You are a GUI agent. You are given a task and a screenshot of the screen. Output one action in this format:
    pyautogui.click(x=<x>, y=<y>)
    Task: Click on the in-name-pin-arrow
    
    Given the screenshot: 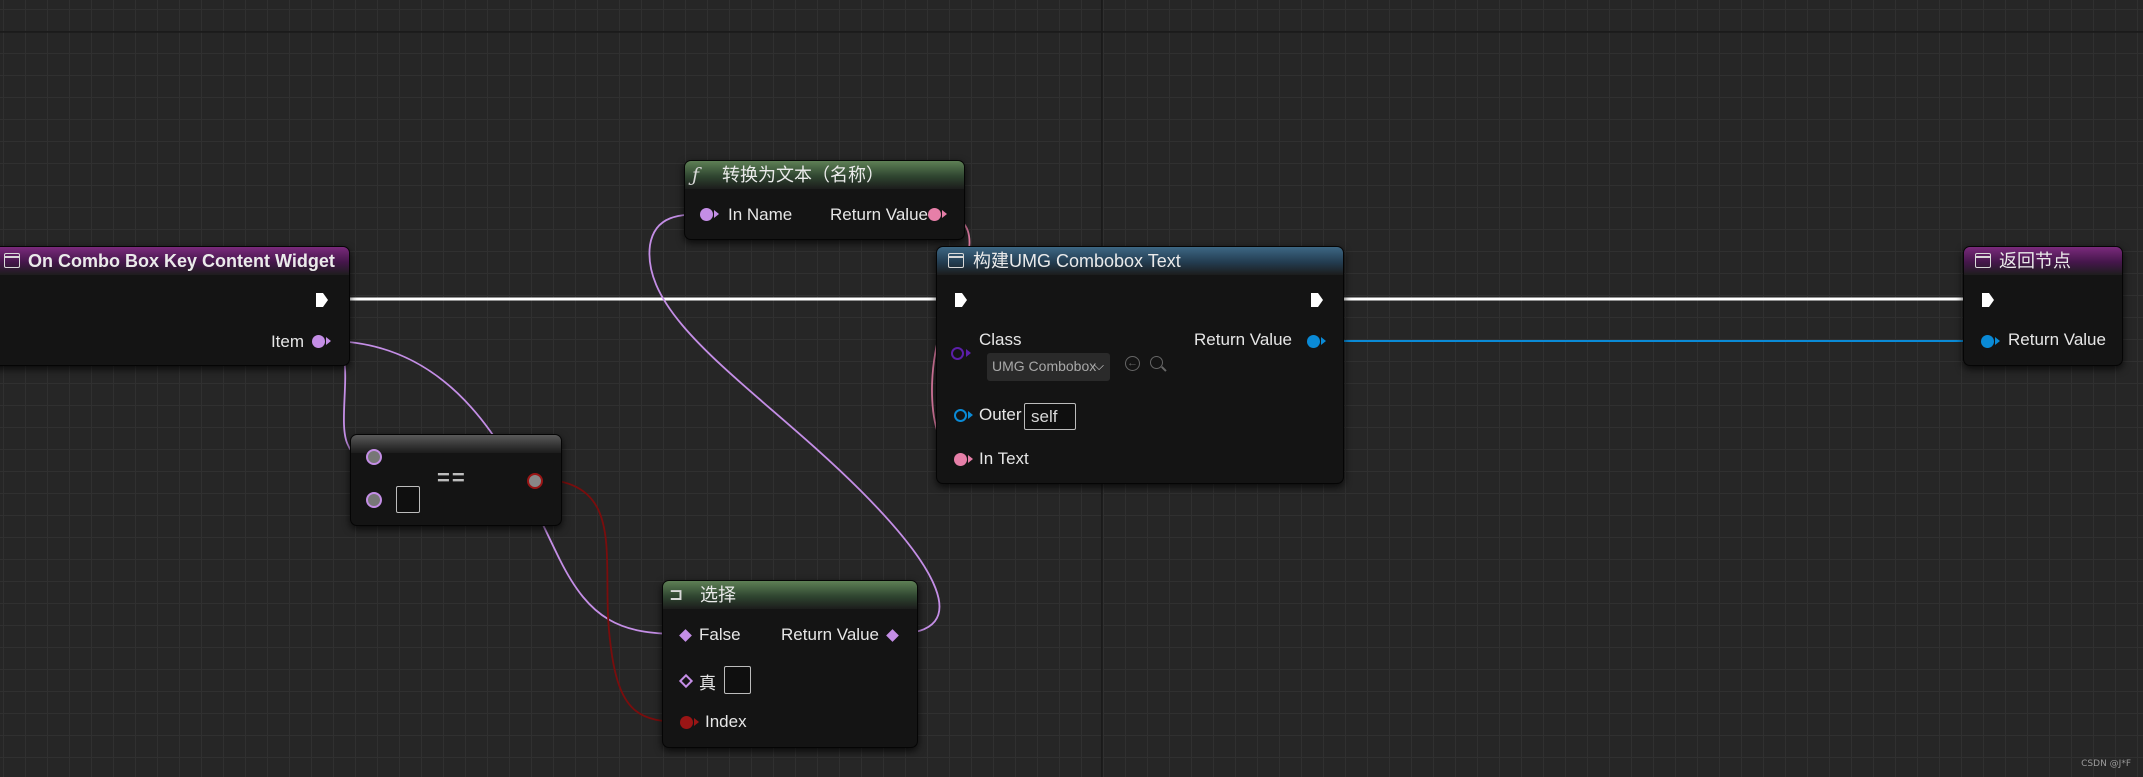 What is the action you would take?
    pyautogui.click(x=716, y=214)
    